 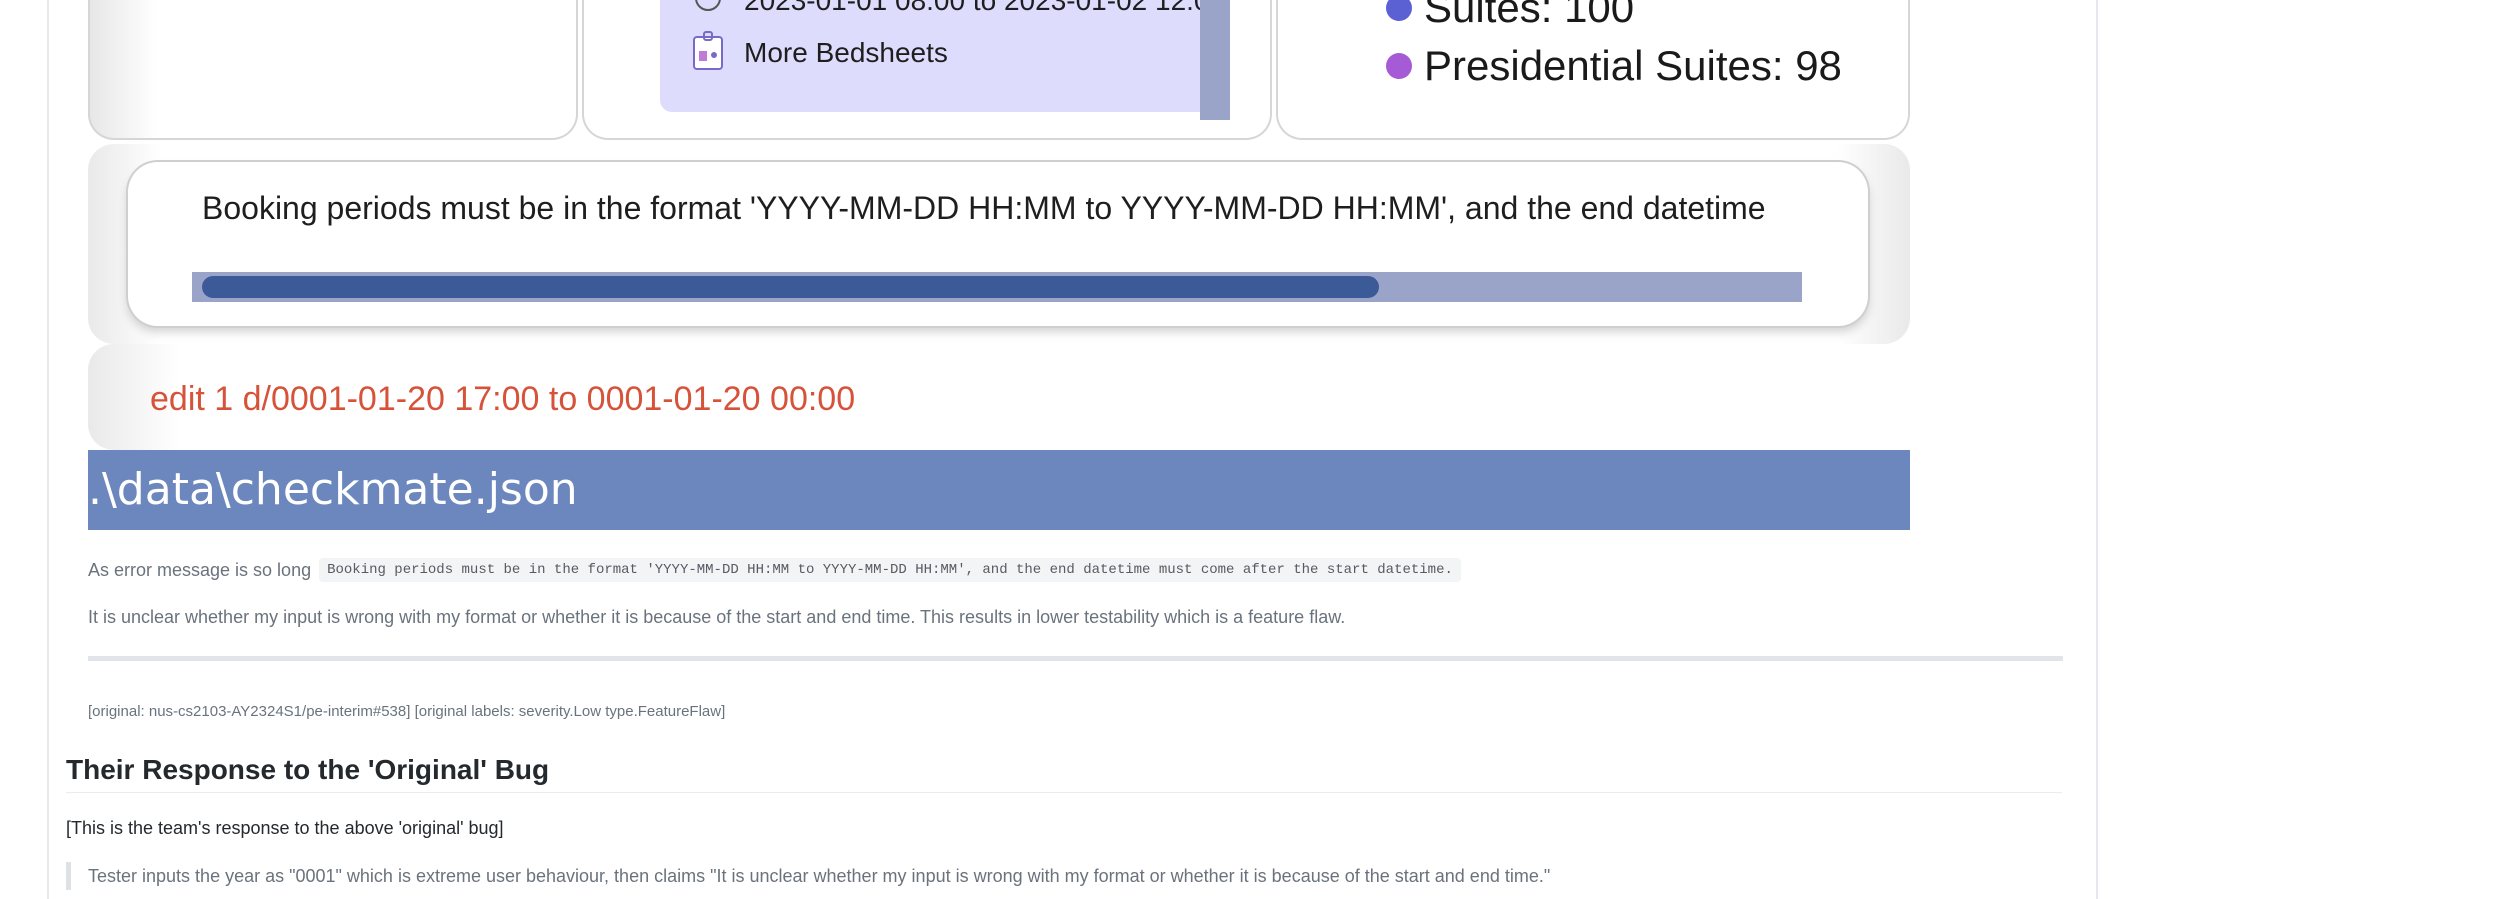 I want to click on clock-icon, so click(x=708, y=11).